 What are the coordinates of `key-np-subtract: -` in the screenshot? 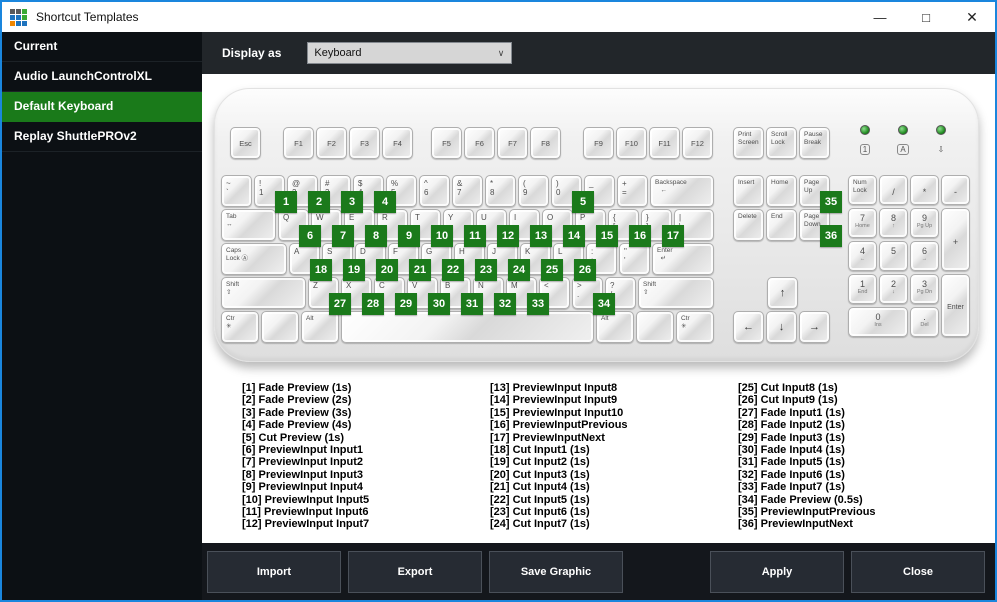 It's located at (955, 190).